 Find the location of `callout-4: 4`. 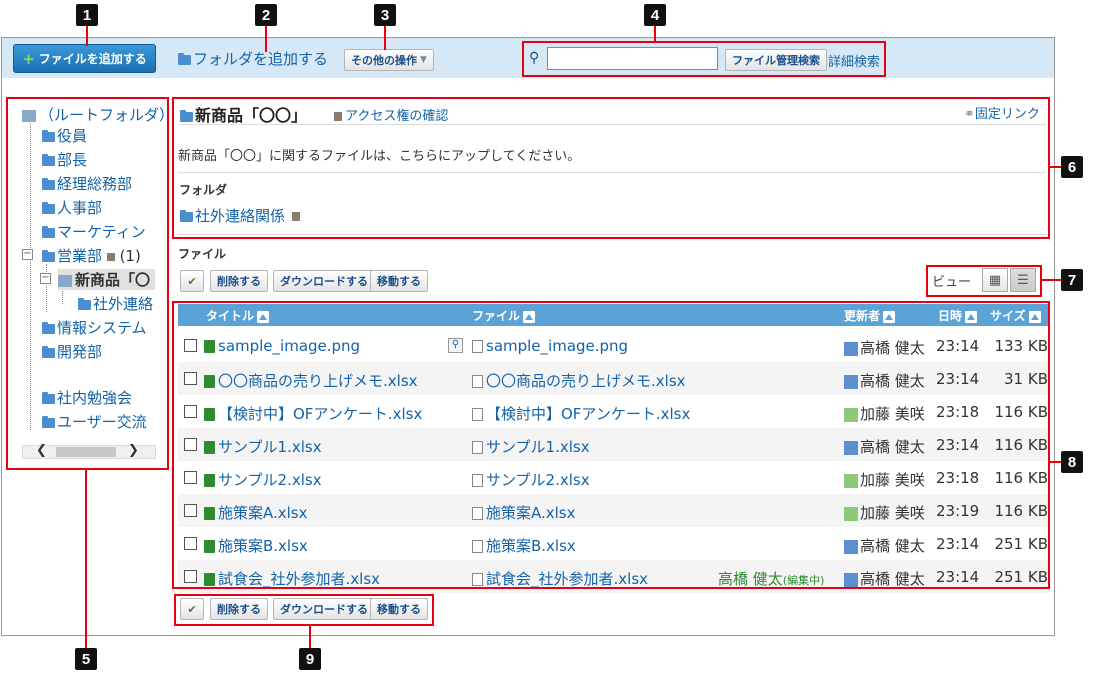

callout-4: 4 is located at coordinates (655, 15).